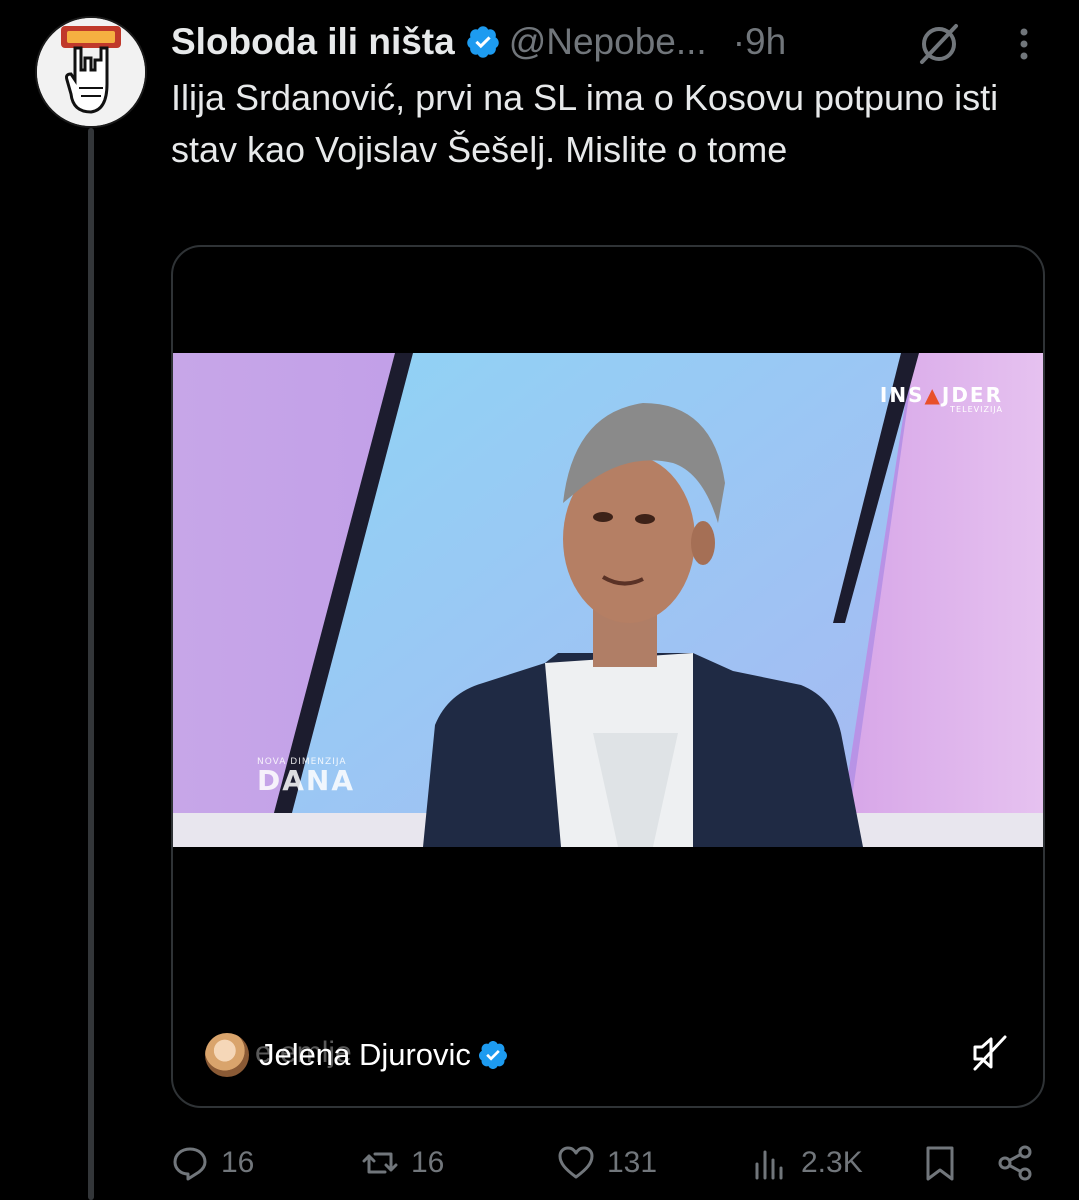 The height and width of the screenshot is (1200, 1079). What do you see at coordinates (91, 664) in the screenshot?
I see `thread-line` at bounding box center [91, 664].